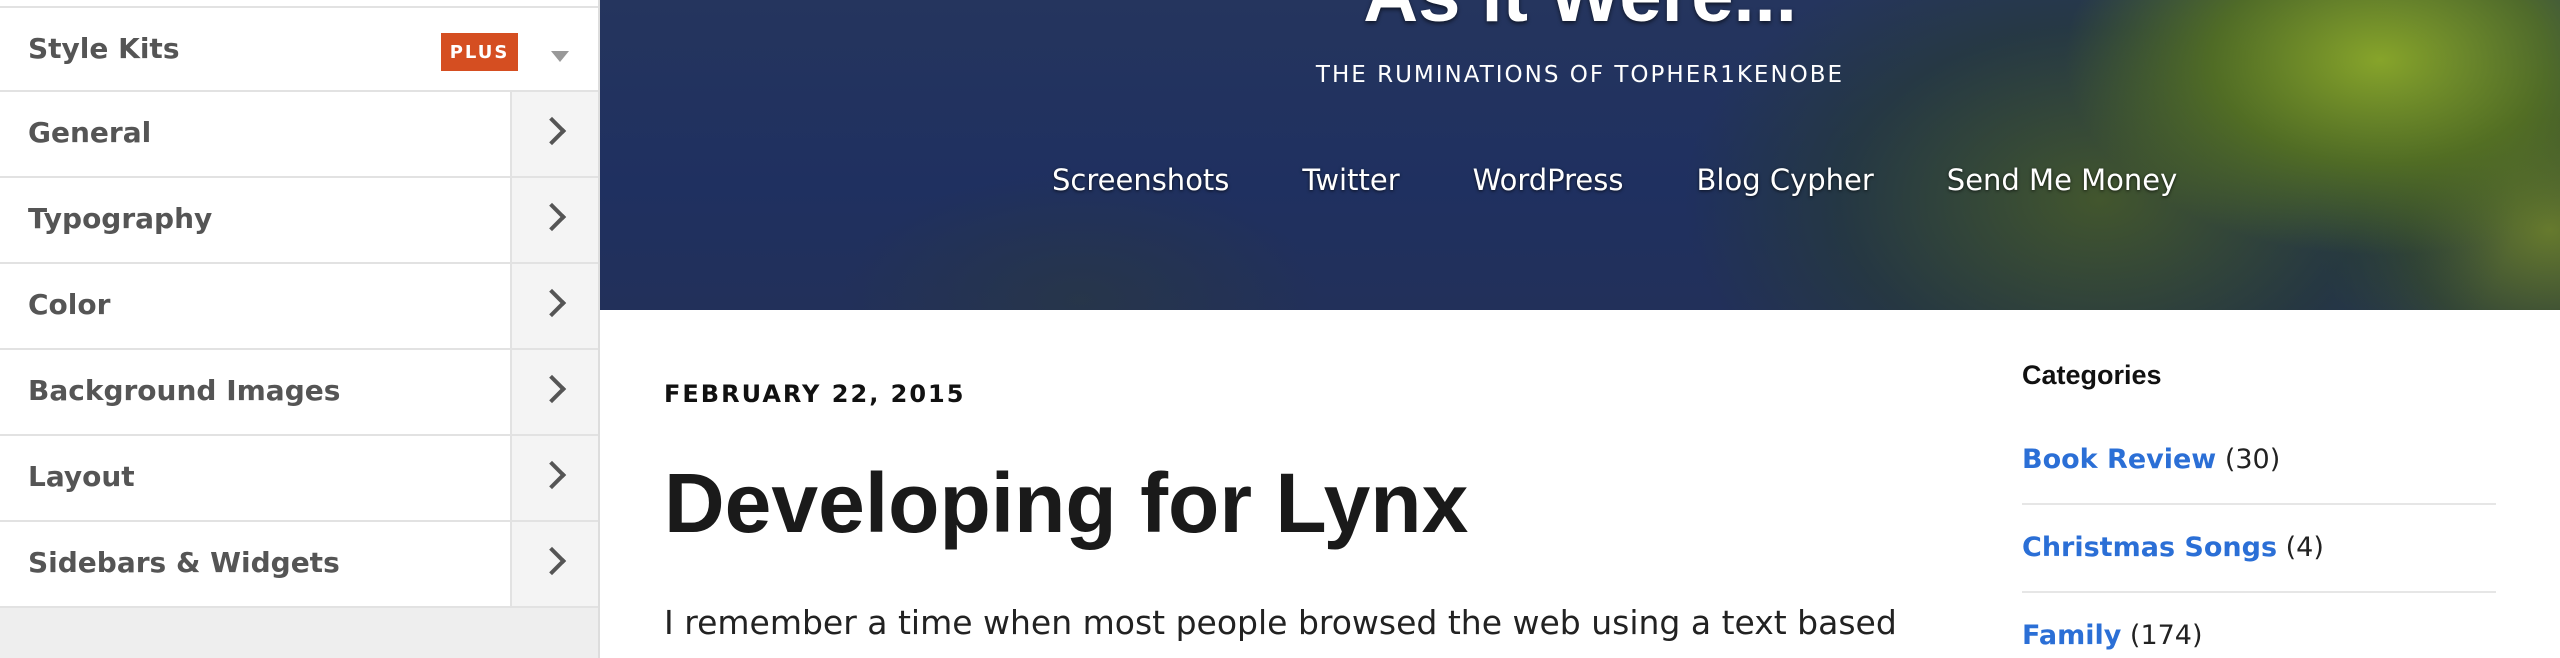 Image resolution: width=2560 pixels, height=658 pixels. Describe the element at coordinates (479, 52) in the screenshot. I see `plus-badge: PLUS` at that location.